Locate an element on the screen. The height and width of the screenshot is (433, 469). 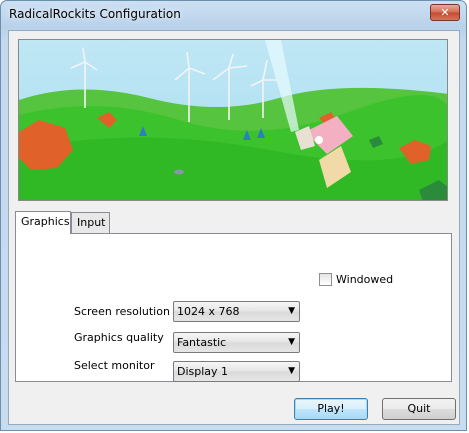
select-monitor-value: Display 1 is located at coordinates (203, 371).